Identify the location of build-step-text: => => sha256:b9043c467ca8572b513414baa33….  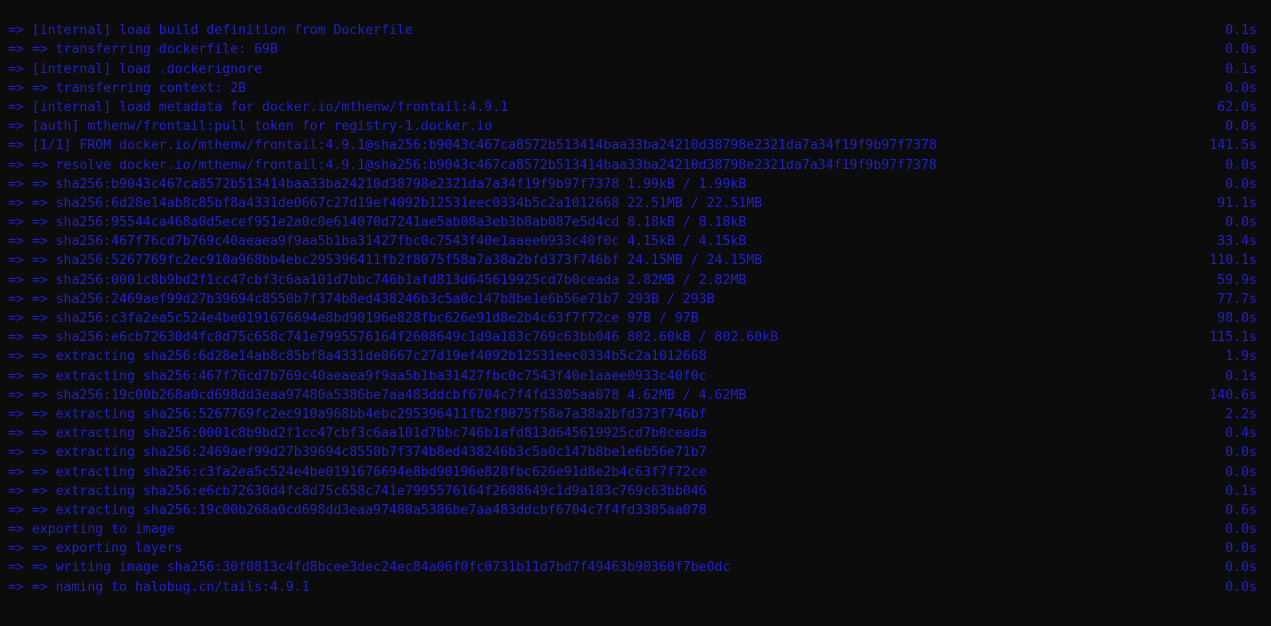
(373, 184).